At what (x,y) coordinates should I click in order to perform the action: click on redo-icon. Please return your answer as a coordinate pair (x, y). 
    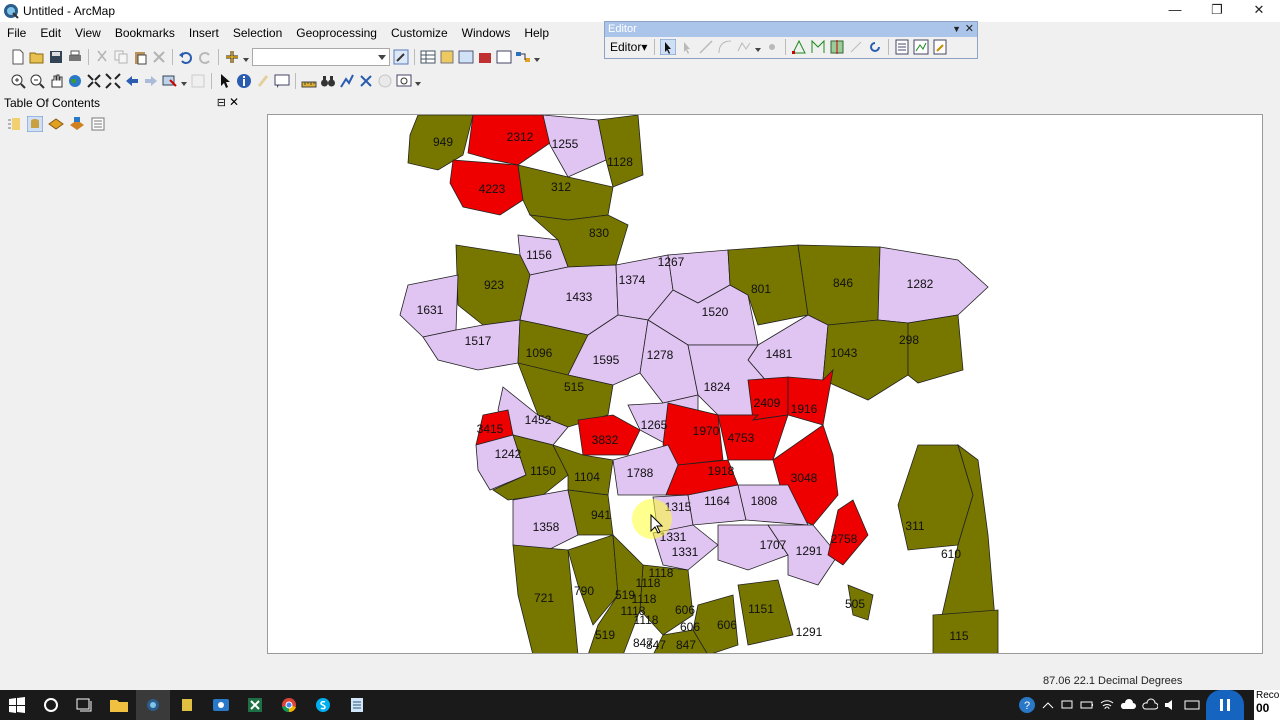
    Looking at the image, I should click on (205, 57).